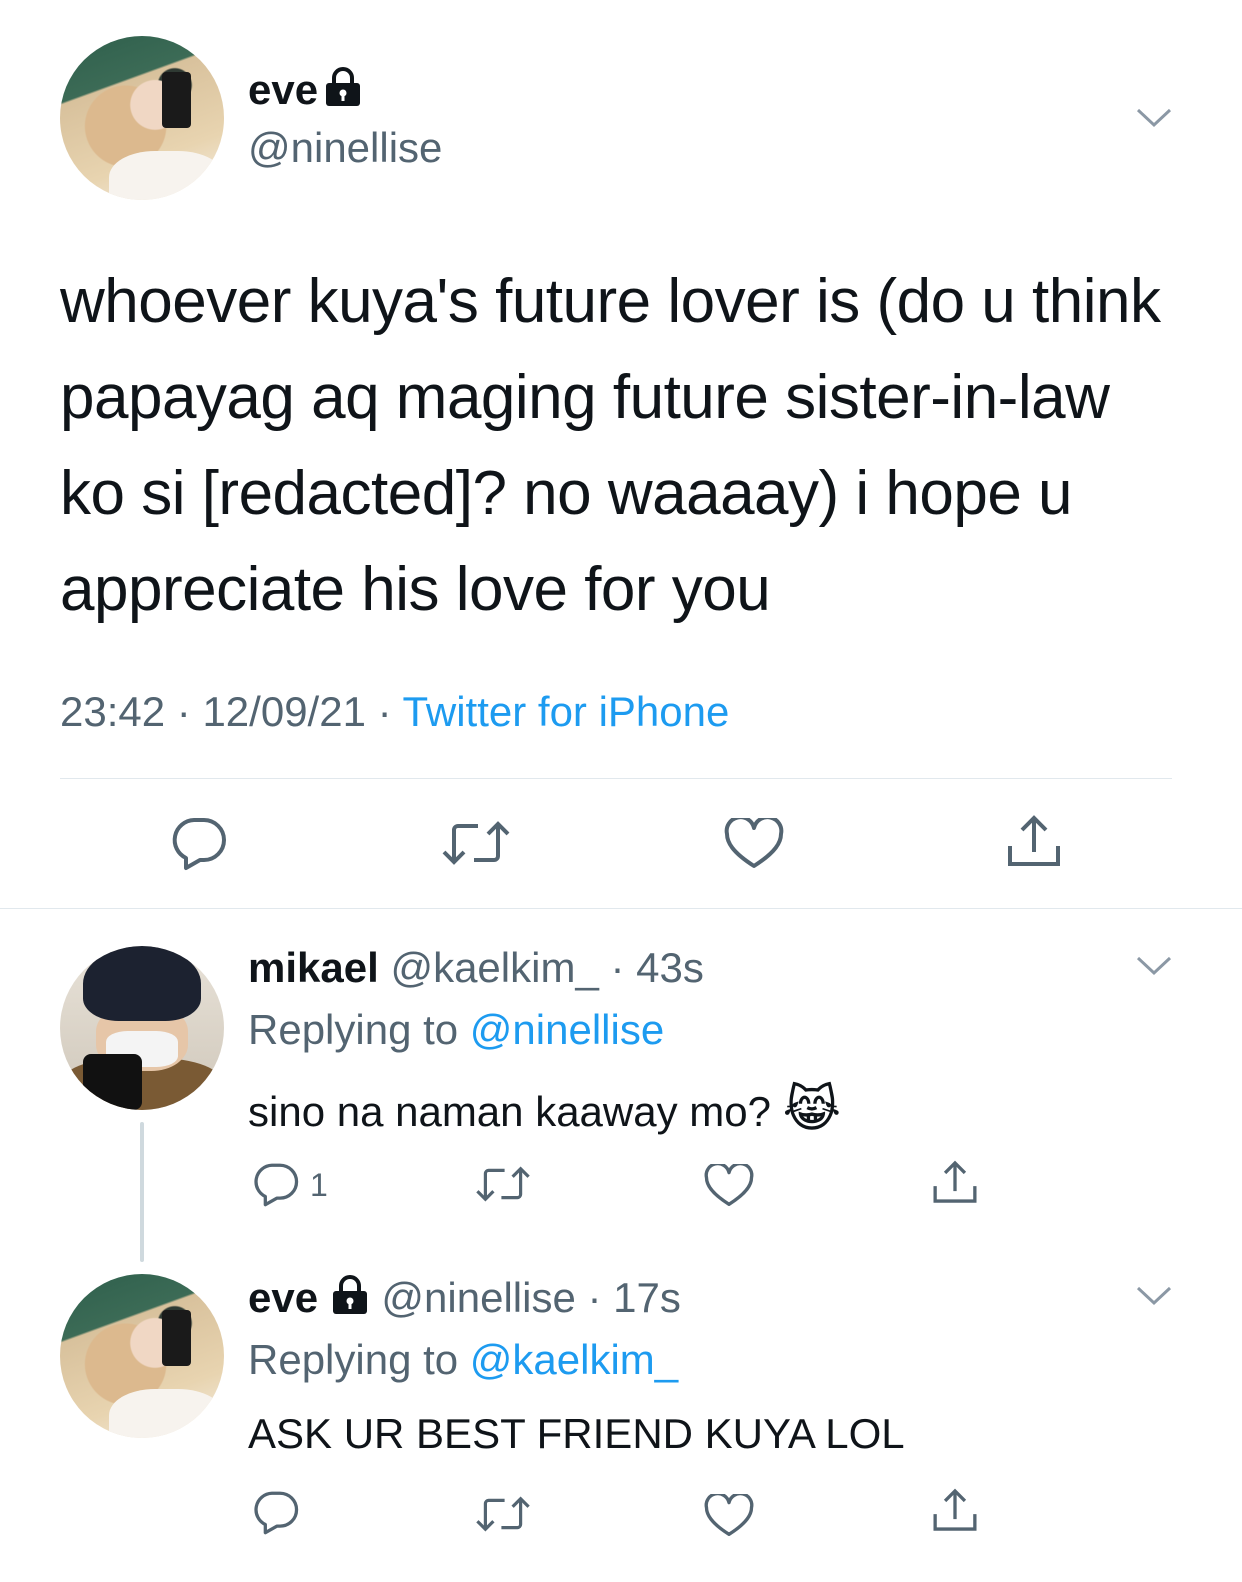  What do you see at coordinates (313, 967) in the screenshot?
I see `reply-author-name: mikael` at bounding box center [313, 967].